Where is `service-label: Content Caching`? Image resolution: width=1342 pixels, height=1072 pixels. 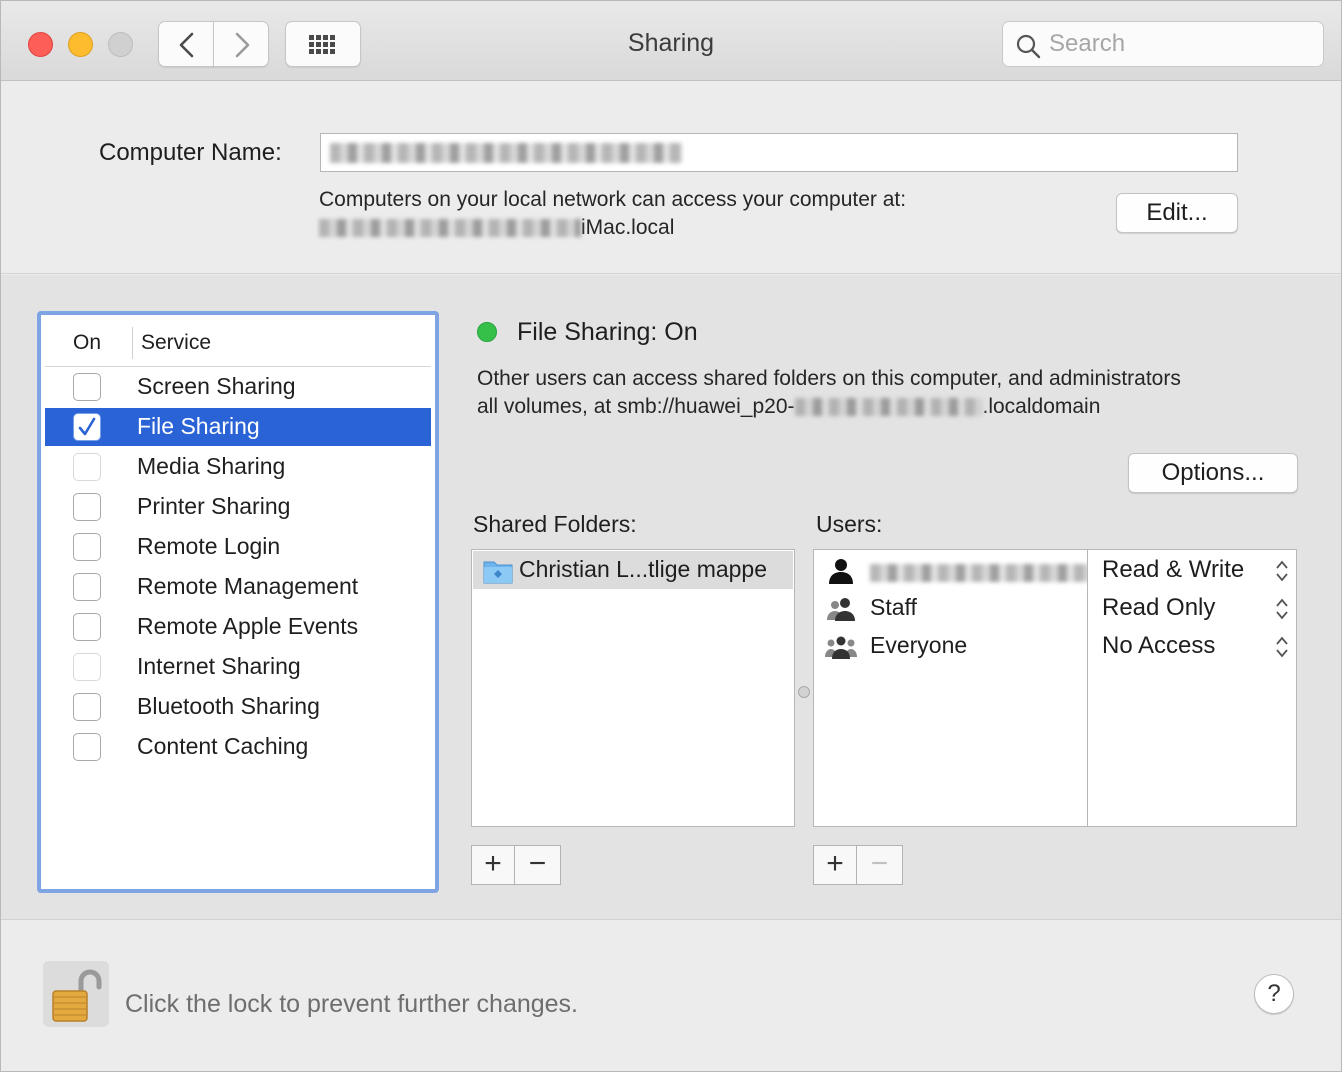 service-label: Content Caching is located at coordinates (223, 746).